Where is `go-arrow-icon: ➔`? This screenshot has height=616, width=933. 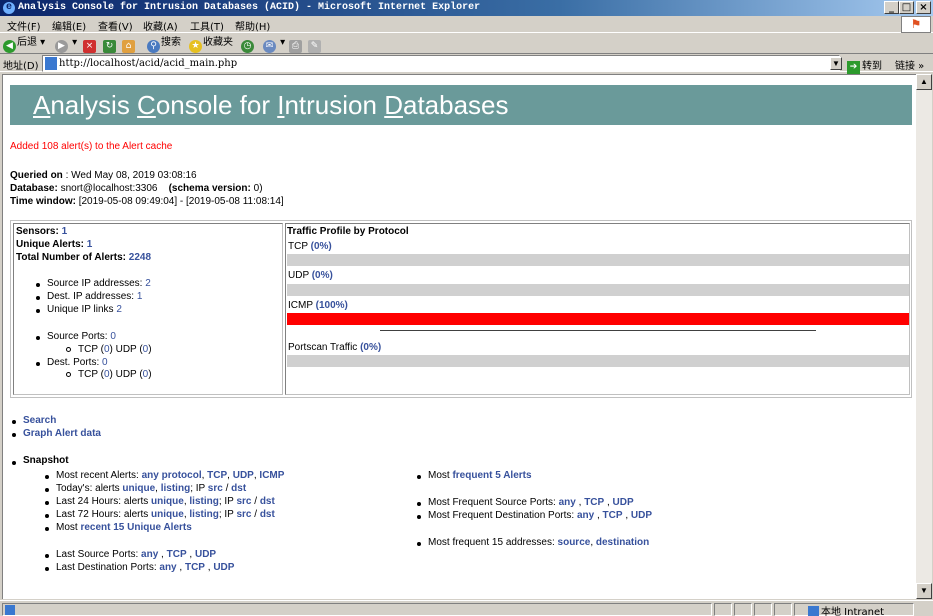
go-arrow-icon: ➔ is located at coordinates (853, 67).